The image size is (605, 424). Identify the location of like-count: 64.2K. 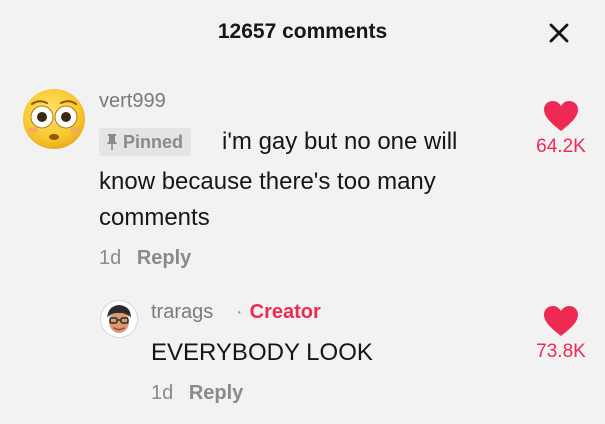
(561, 146).